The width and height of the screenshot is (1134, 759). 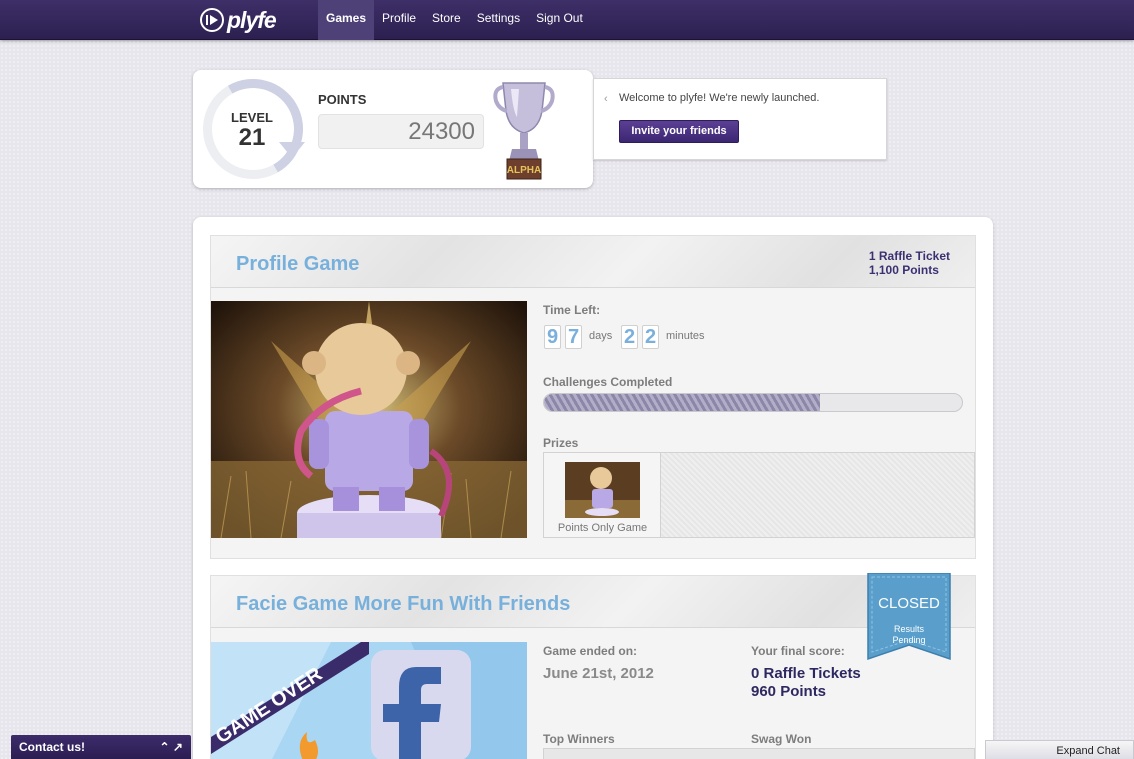 I want to click on stats-card: LEVEL 21 POINTS 24300 ALPHA, so click(x=392, y=129).